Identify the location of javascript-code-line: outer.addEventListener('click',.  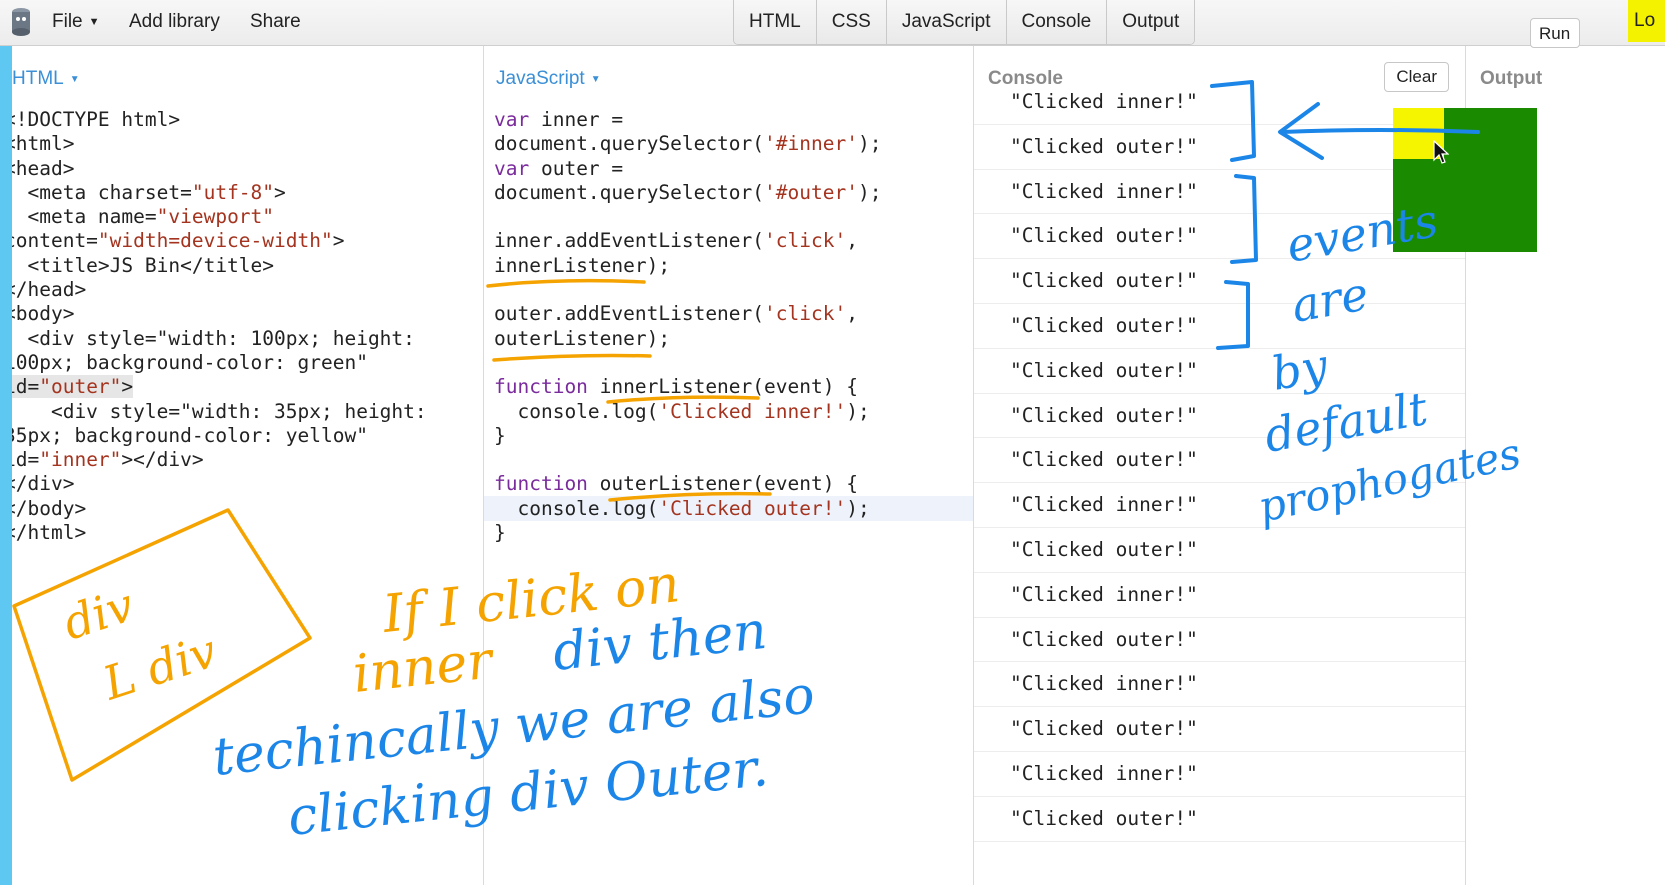
(676, 314).